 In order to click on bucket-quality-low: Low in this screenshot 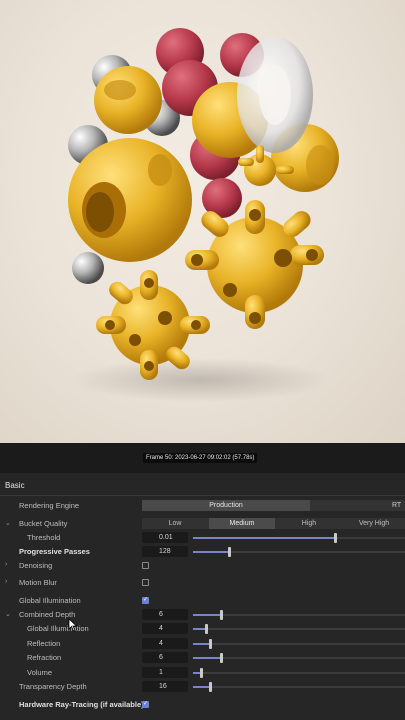, I will do `click(175, 523)`.